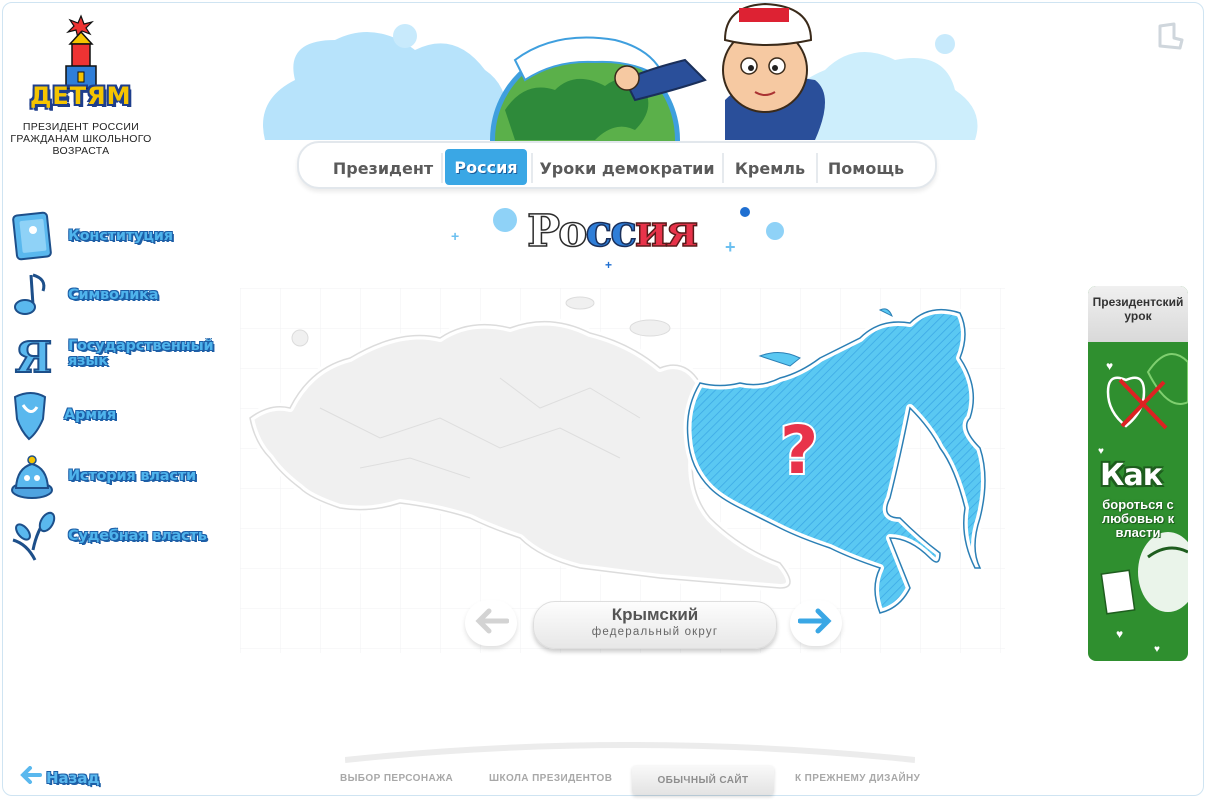  What do you see at coordinates (61, 415) in the screenshot?
I see `sidebar-item-army: Армия` at bounding box center [61, 415].